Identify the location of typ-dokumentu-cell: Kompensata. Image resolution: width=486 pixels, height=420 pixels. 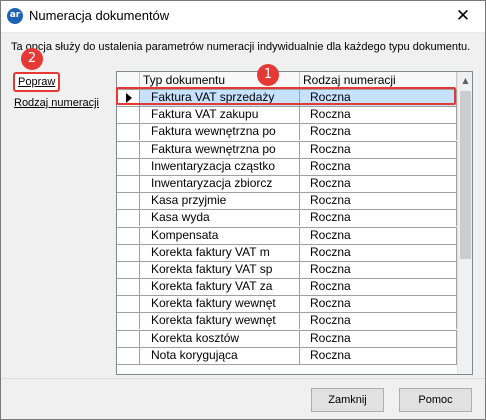
(220, 235).